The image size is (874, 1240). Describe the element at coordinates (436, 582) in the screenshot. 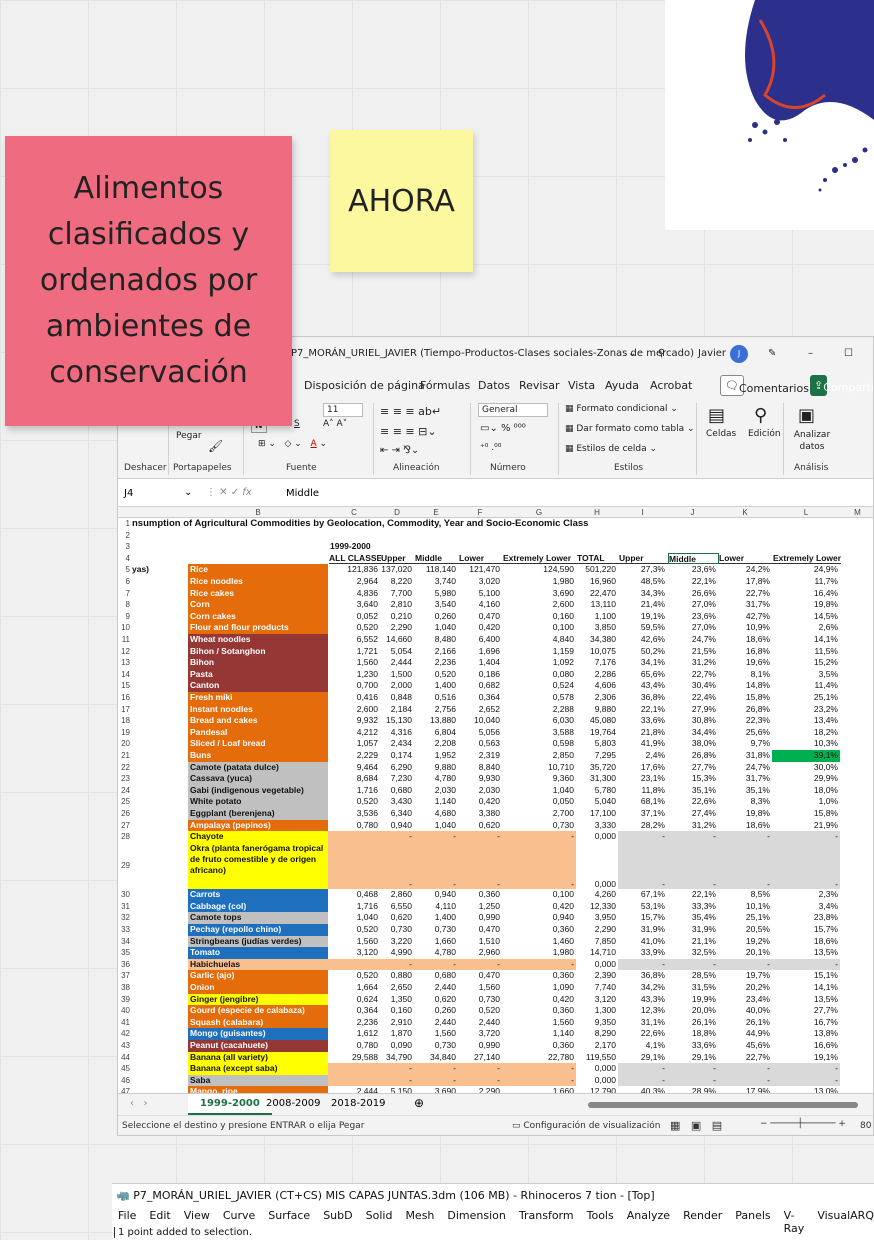

I see `cell: 3,740` at that location.